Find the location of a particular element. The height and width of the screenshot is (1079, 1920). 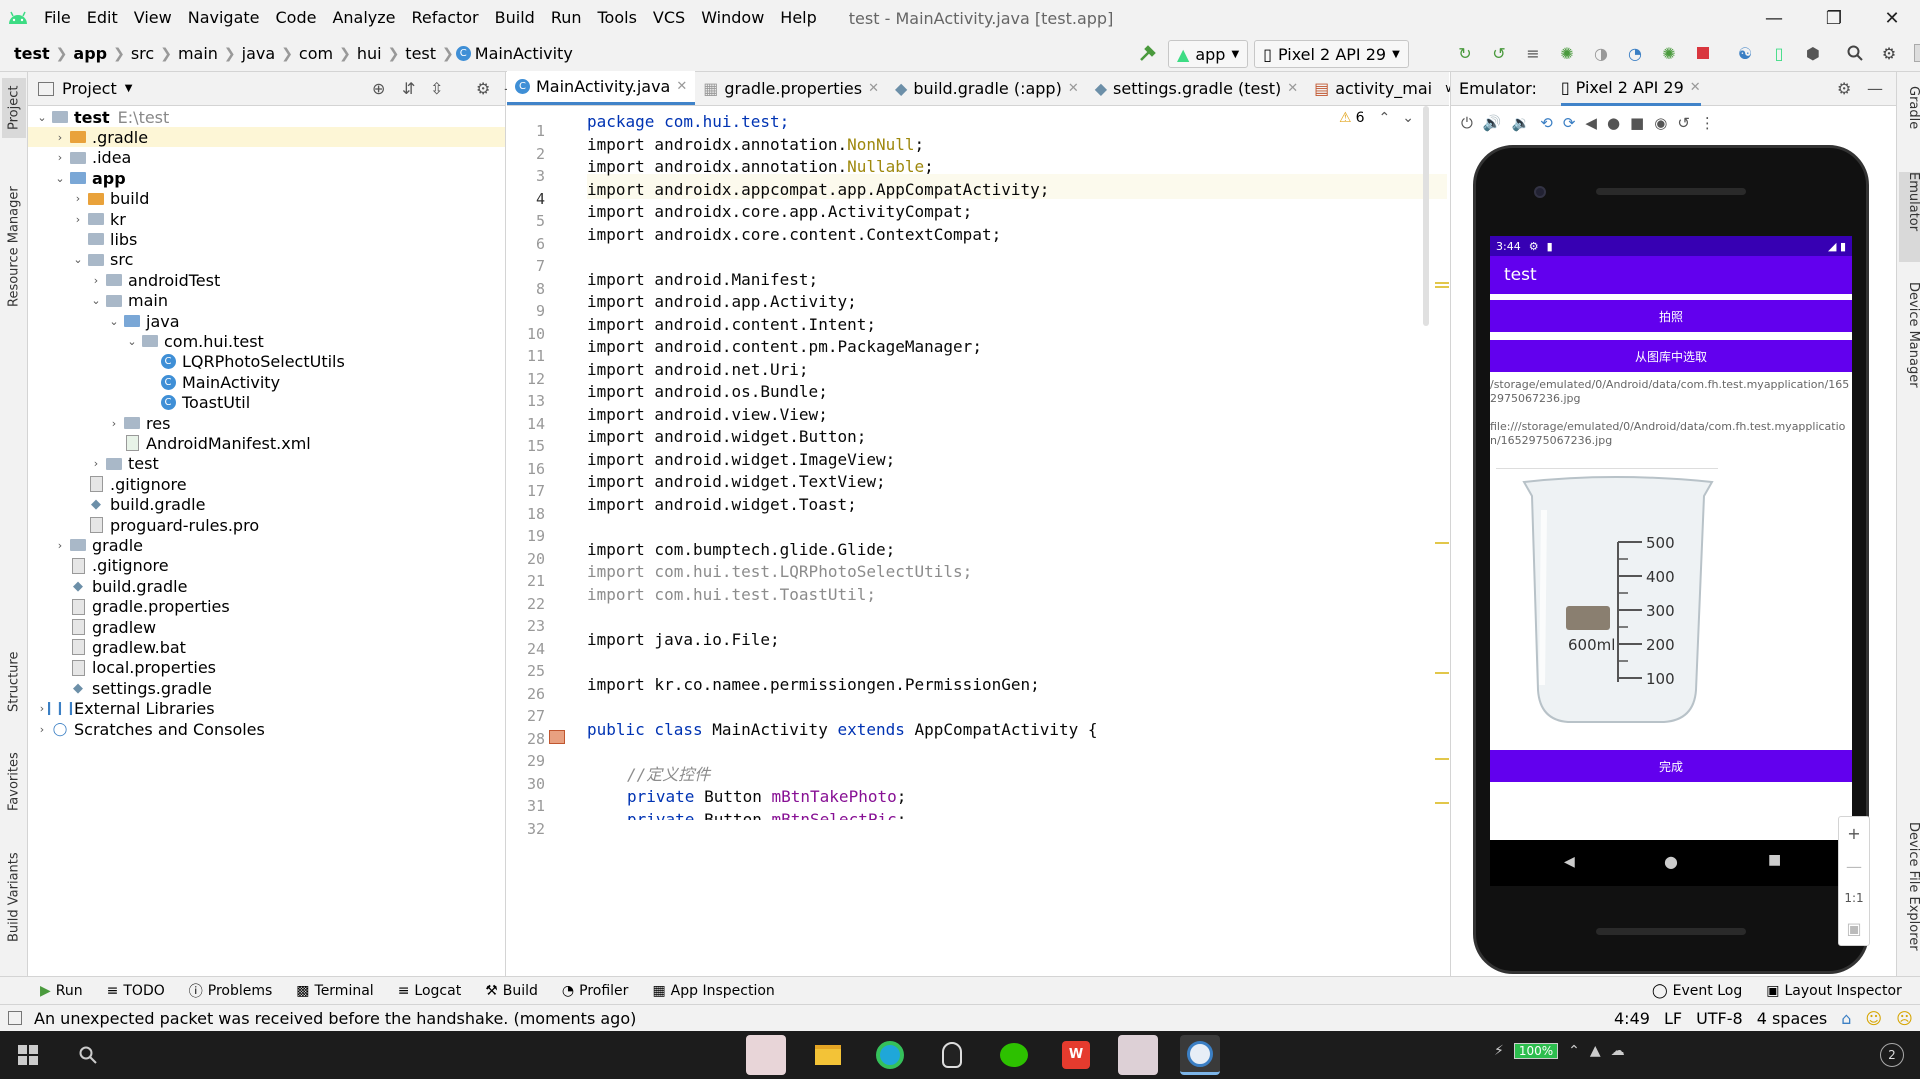

tree-item: gradlew.bat is located at coordinates (266, 647).